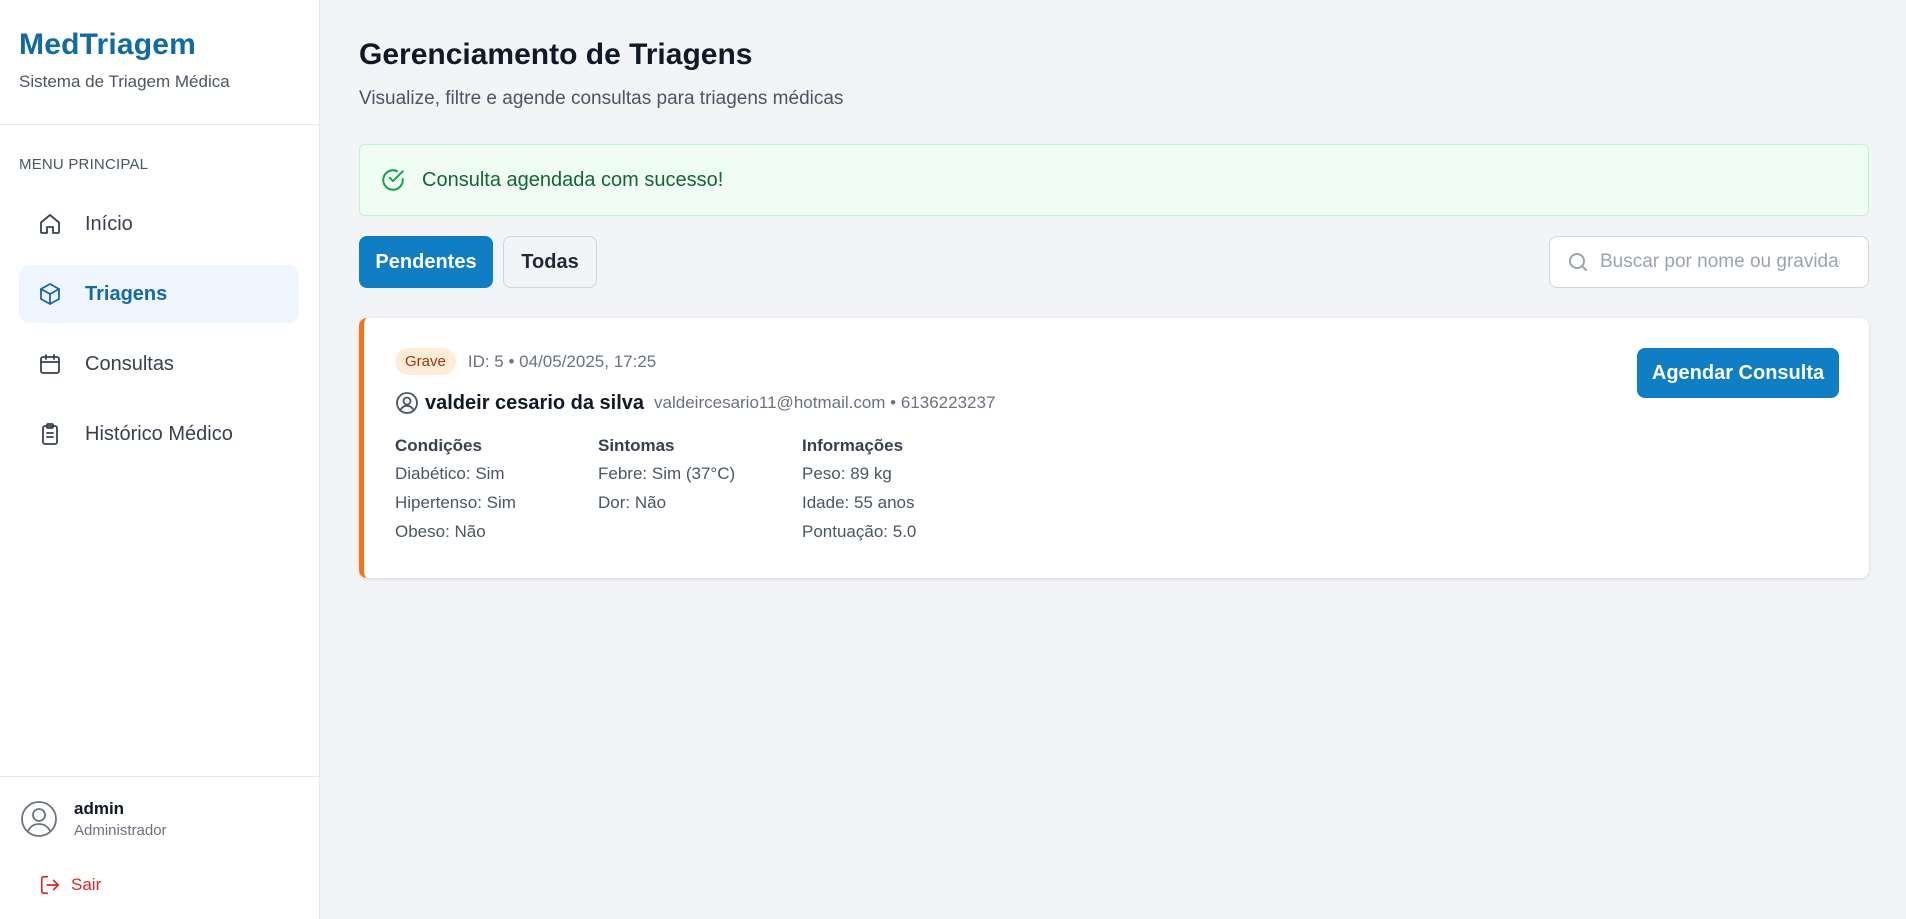 The height and width of the screenshot is (919, 1906). Describe the element at coordinates (93, 819) in the screenshot. I see `user-profile: admin Administrador` at that location.